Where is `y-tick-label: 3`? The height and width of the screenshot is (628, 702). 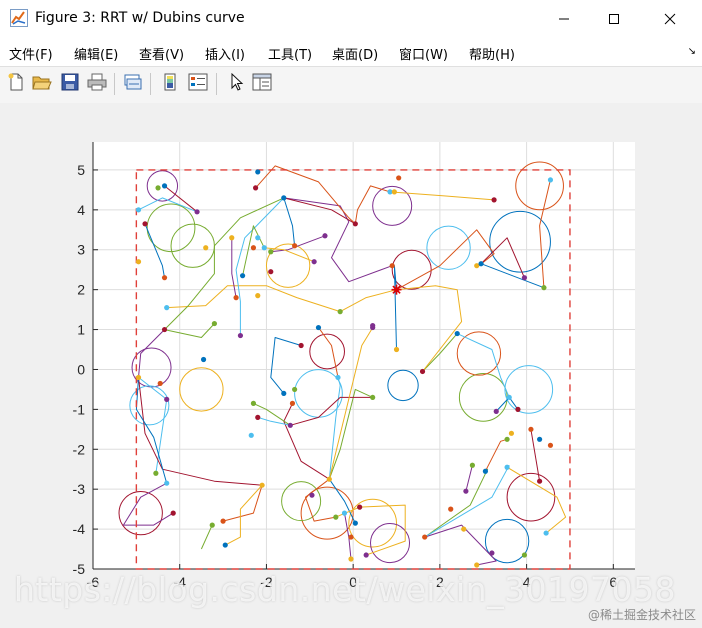 y-tick-label: 3 is located at coordinates (81, 250).